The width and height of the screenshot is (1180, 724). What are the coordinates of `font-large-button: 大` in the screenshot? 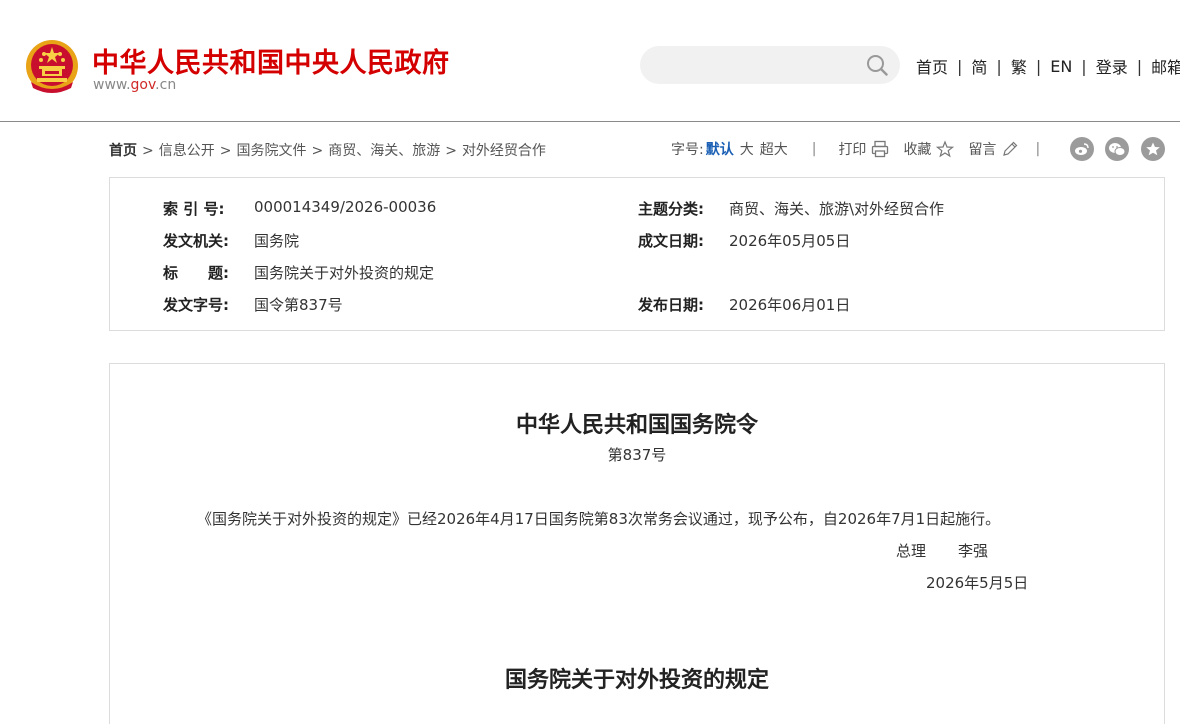 It's located at (747, 149).